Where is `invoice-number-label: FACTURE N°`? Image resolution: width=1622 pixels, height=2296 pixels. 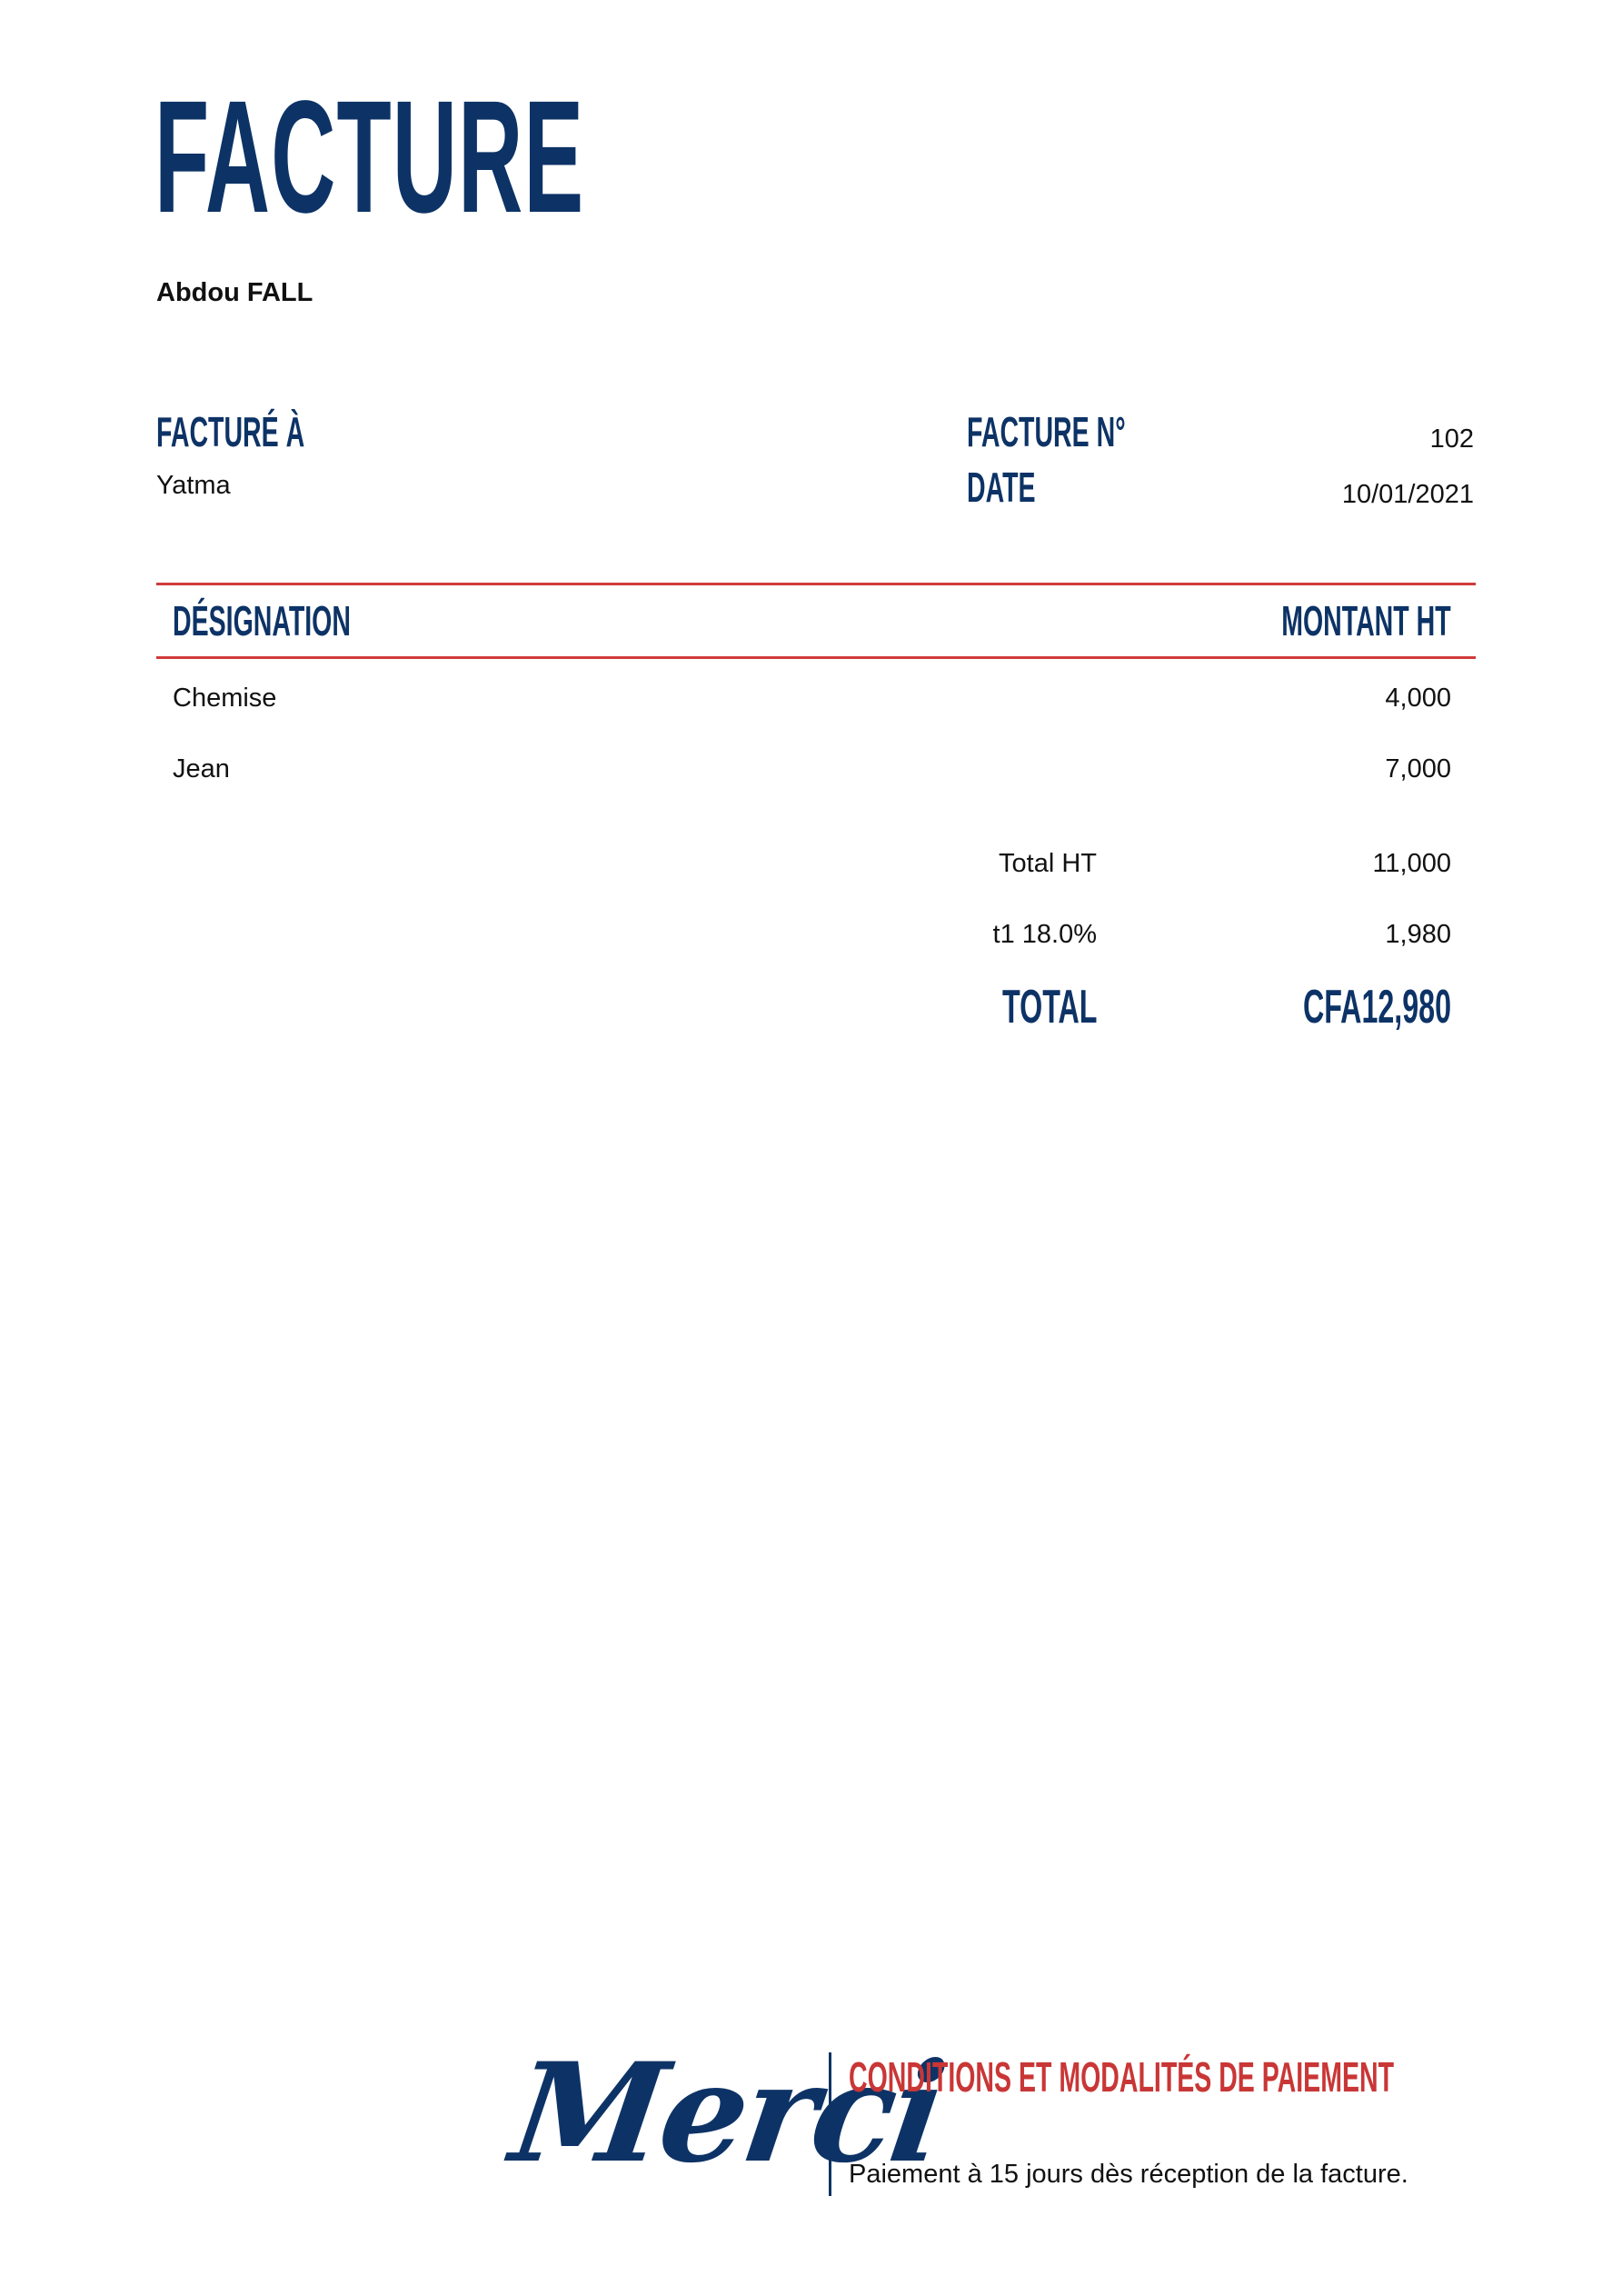
invoice-number-label: FACTURE N° is located at coordinates (1046, 431).